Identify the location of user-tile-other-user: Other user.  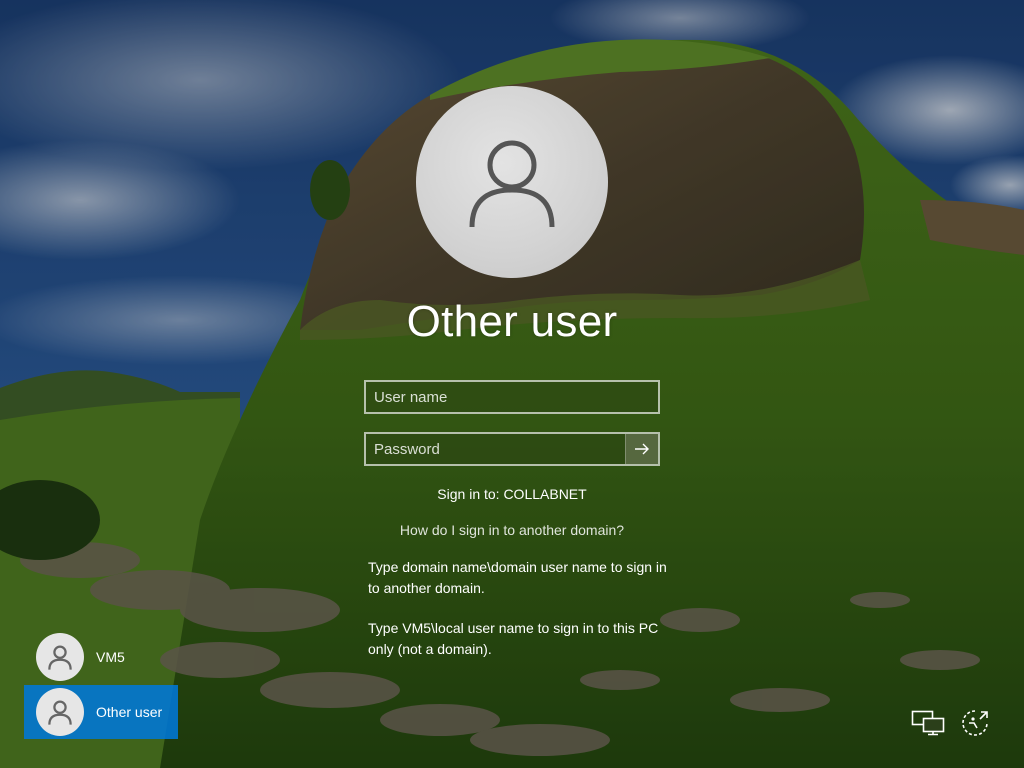
(101, 712).